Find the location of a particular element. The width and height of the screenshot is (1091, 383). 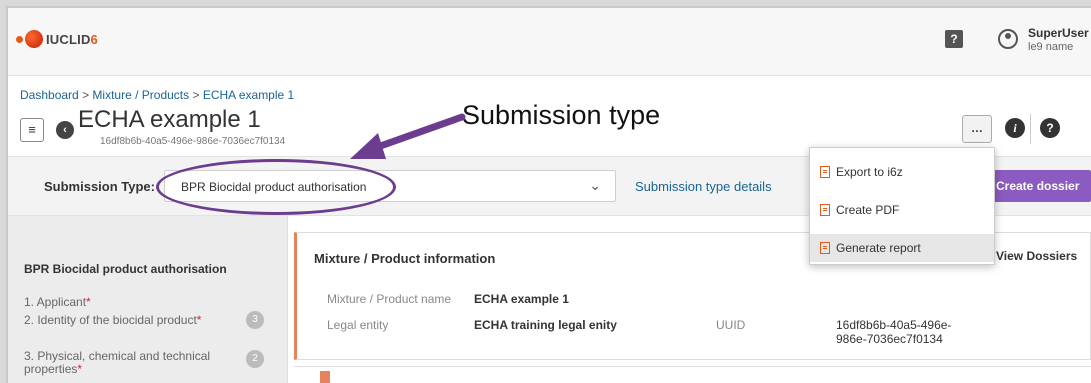

count-badge: 3 is located at coordinates (255, 320).